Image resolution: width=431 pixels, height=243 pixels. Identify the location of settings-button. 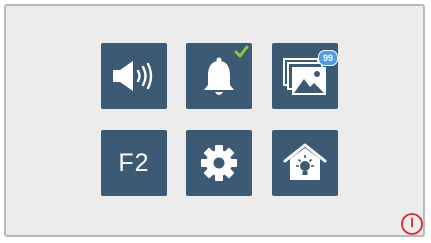
(219, 163).